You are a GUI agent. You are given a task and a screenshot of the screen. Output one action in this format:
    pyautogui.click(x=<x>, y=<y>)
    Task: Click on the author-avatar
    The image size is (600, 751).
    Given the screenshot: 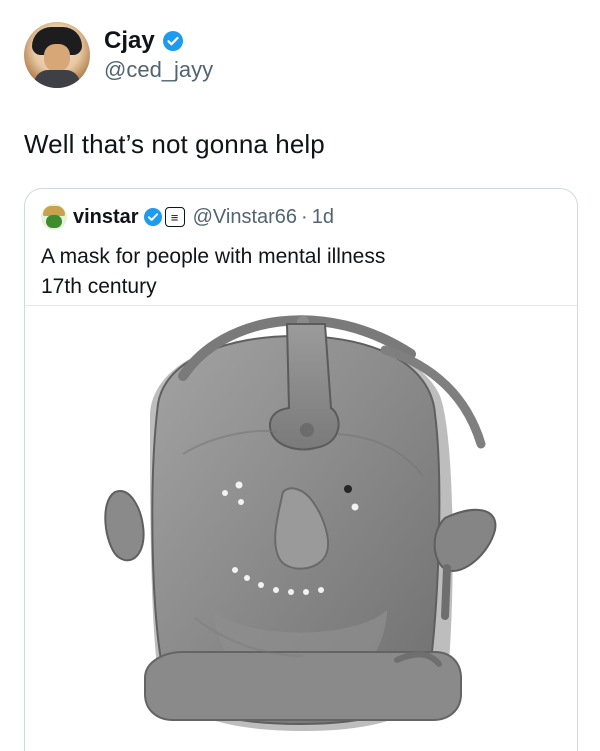 What is the action you would take?
    pyautogui.click(x=57, y=55)
    